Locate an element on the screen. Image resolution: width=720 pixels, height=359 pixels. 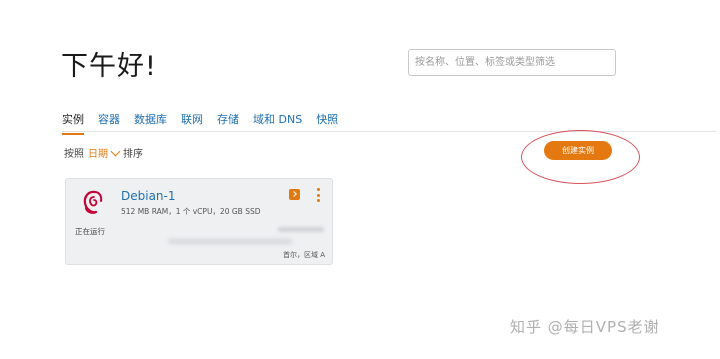
tab-divider is located at coordinates (389, 131).